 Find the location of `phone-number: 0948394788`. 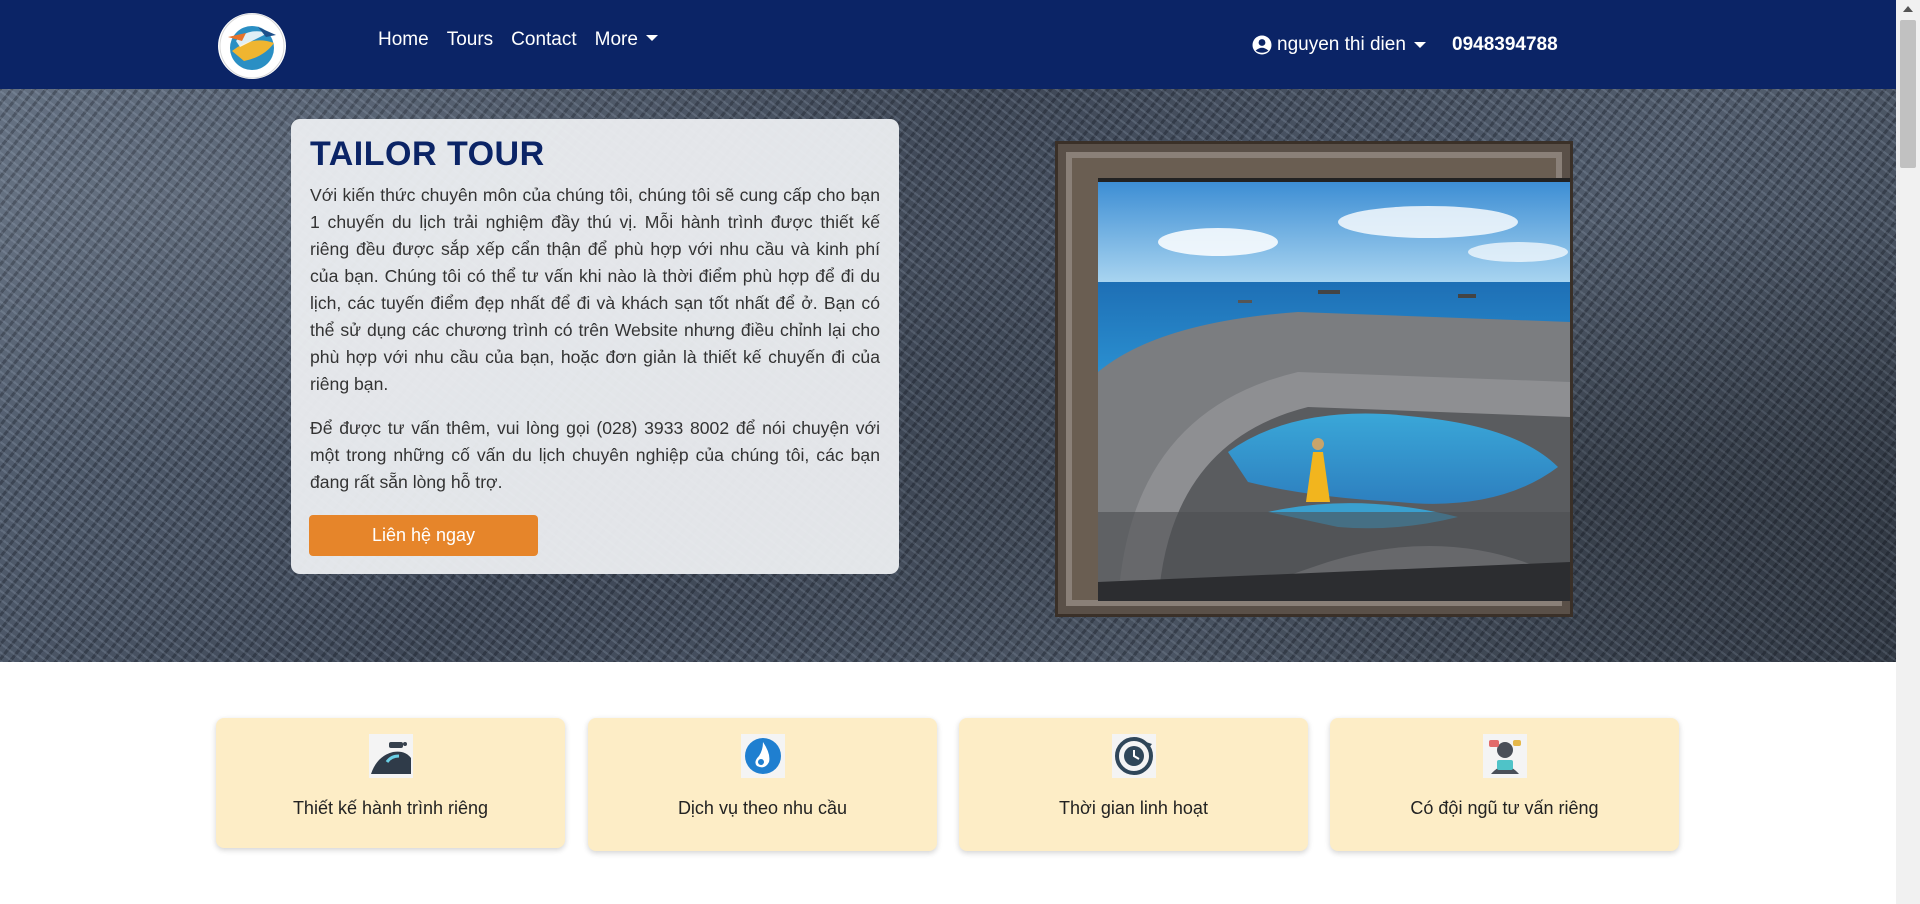

phone-number: 0948394788 is located at coordinates (1505, 44).